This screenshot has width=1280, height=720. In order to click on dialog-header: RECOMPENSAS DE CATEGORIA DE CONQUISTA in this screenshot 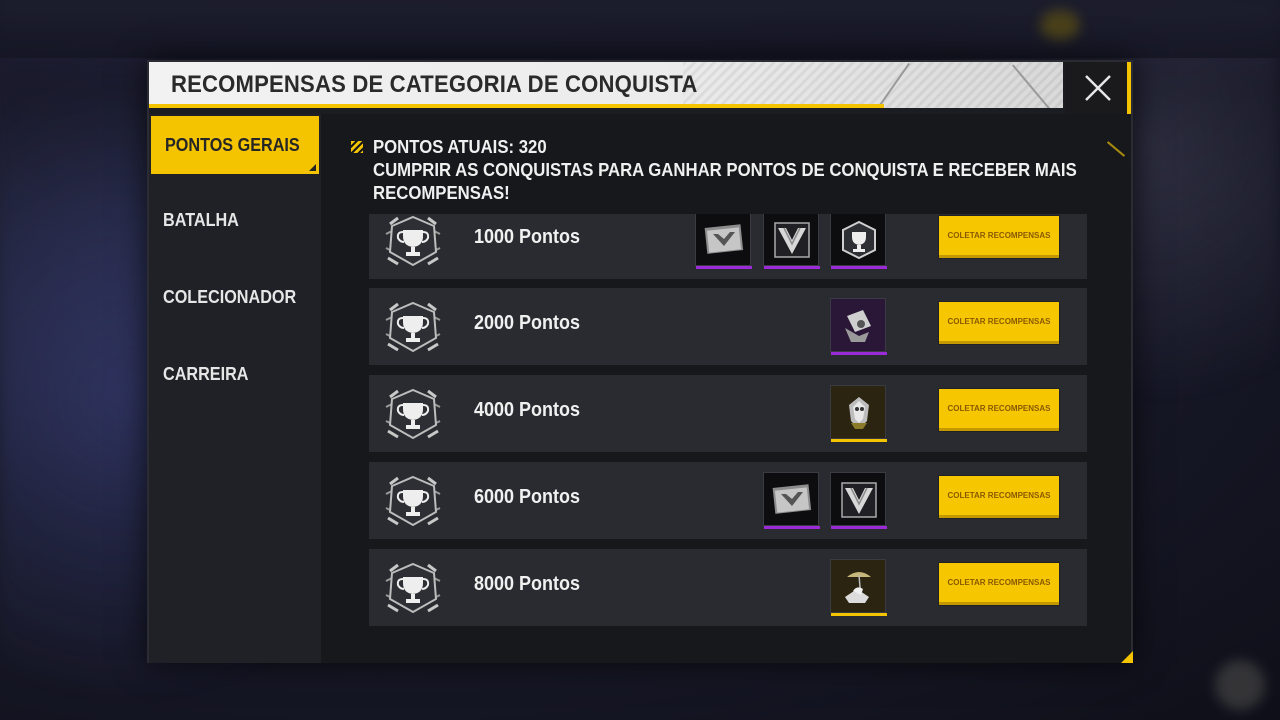, I will do `click(606, 85)`.